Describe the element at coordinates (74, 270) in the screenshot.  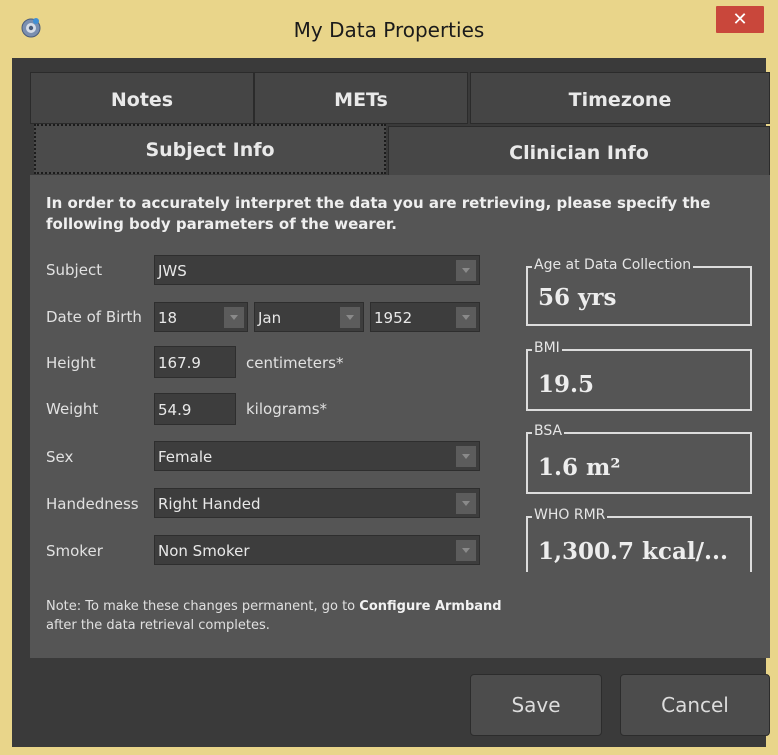
I see `subject-label: Subject` at that location.